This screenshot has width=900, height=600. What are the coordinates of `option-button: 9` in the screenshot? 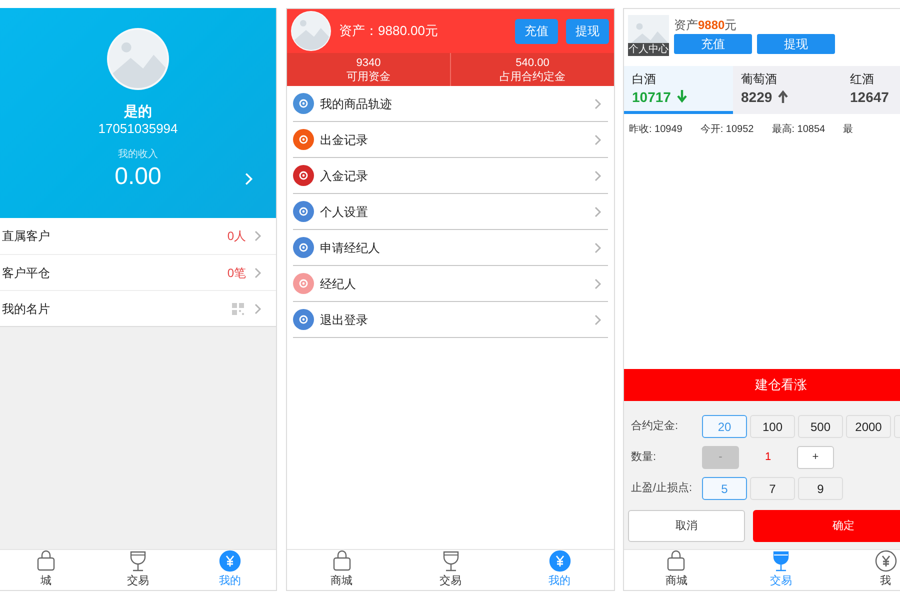 It's located at (820, 488).